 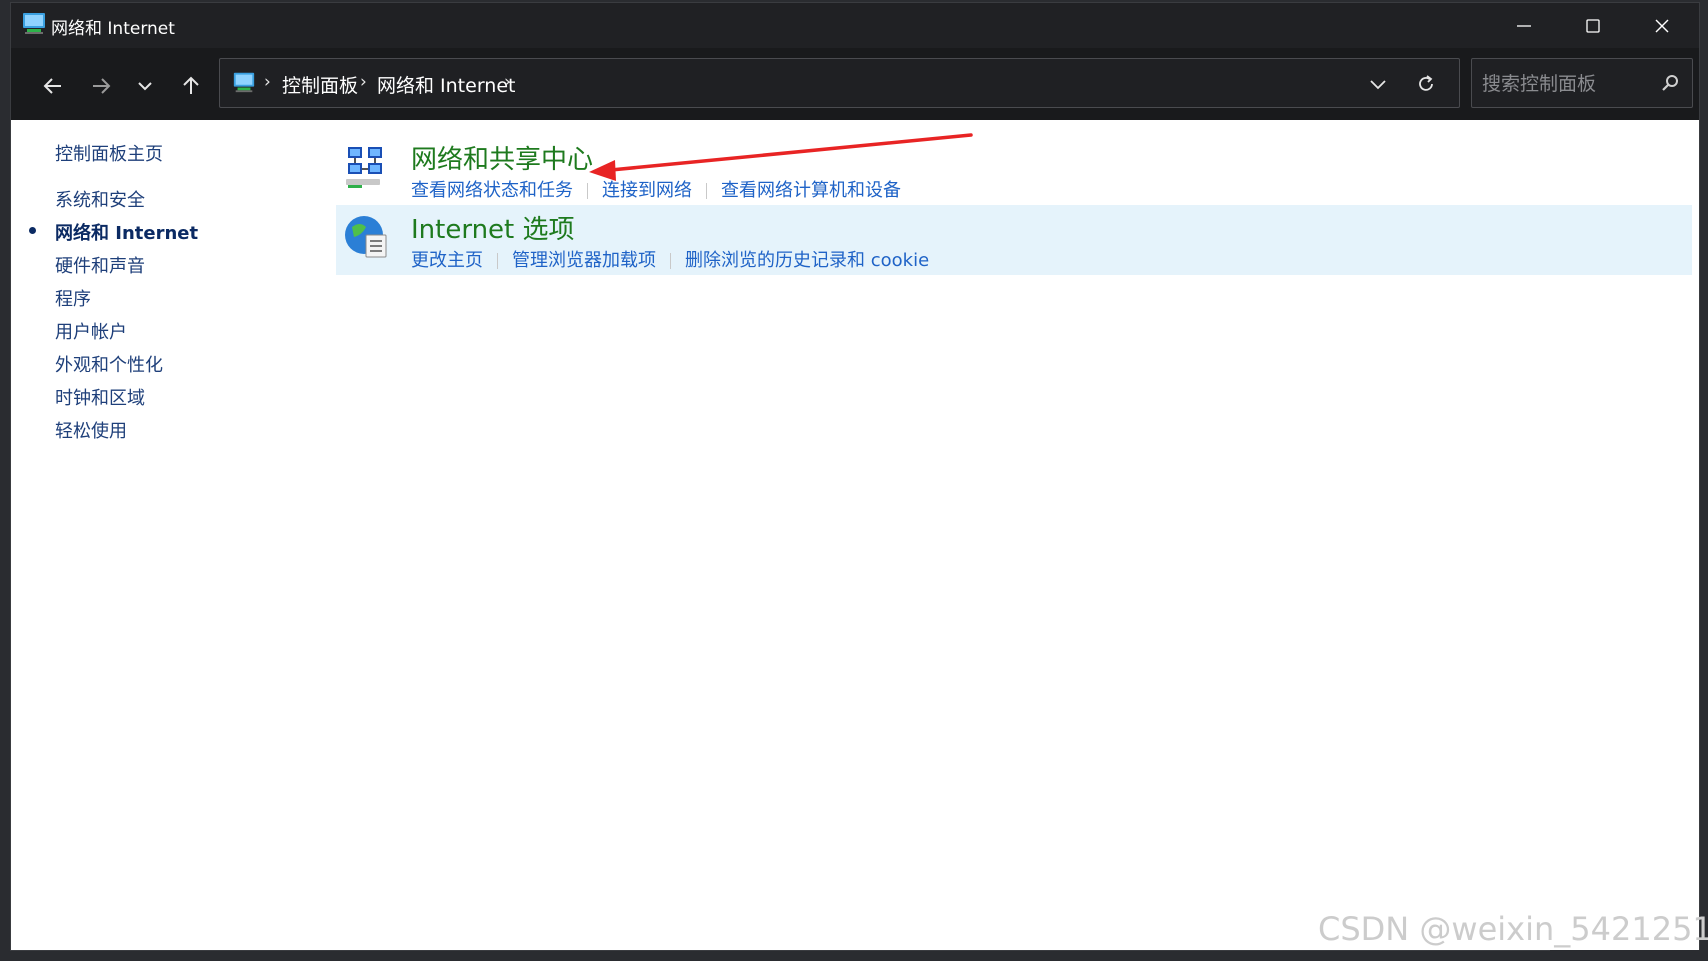 I want to click on annotation-arrow-icon, so click(x=781, y=157).